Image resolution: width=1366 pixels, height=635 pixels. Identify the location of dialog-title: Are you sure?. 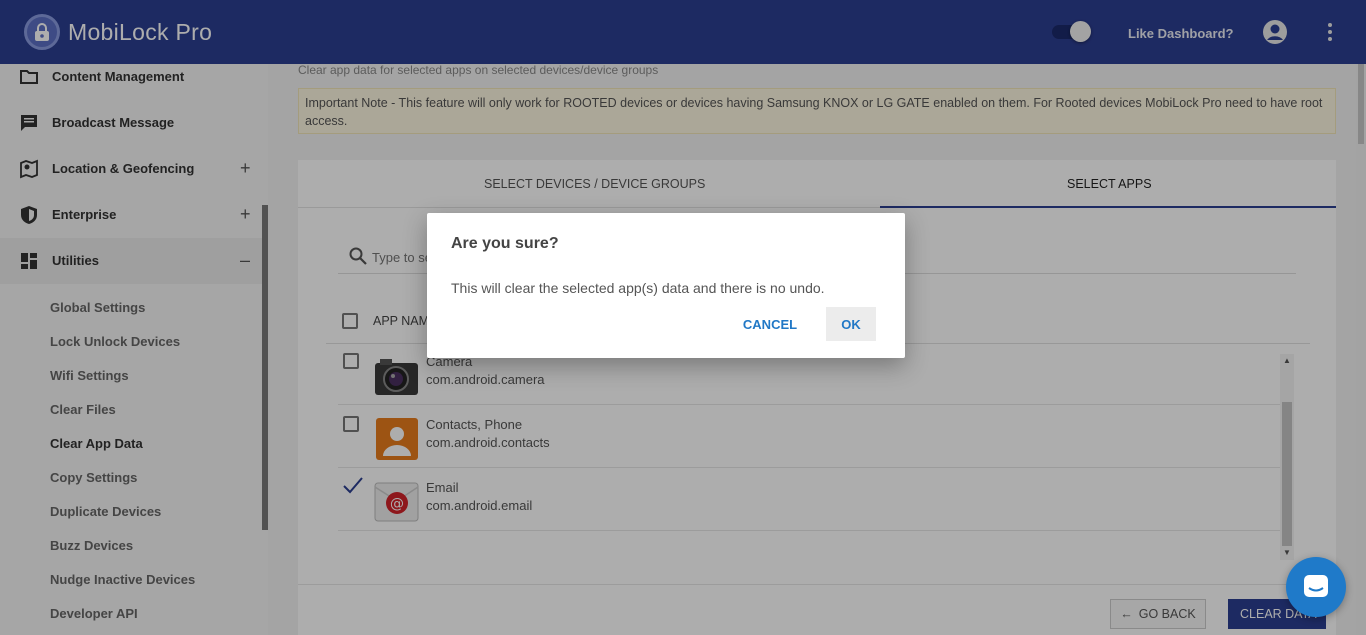
(505, 243).